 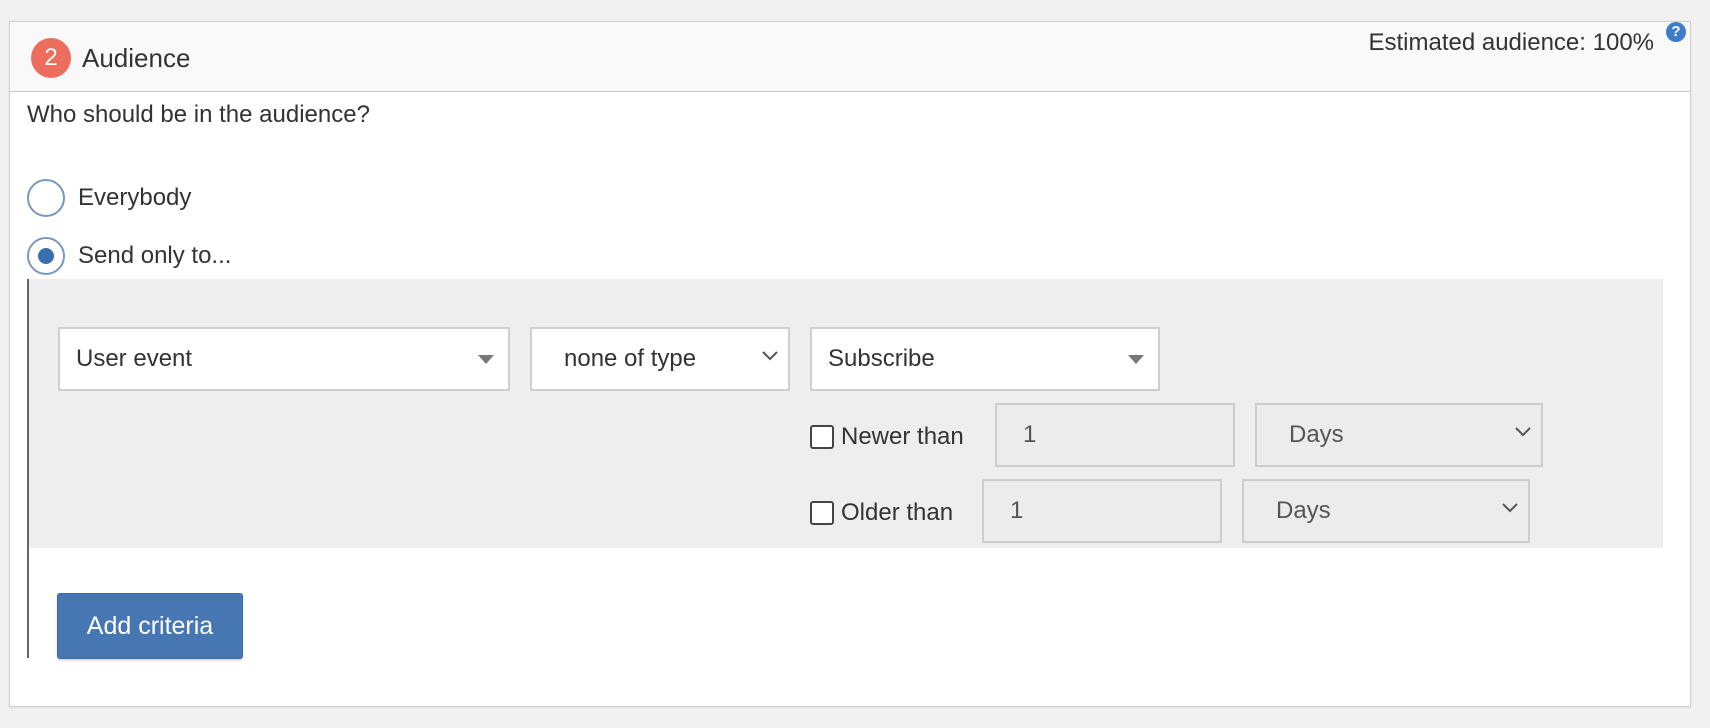 I want to click on audience-question: Who should be in the audience?, so click(x=198, y=114).